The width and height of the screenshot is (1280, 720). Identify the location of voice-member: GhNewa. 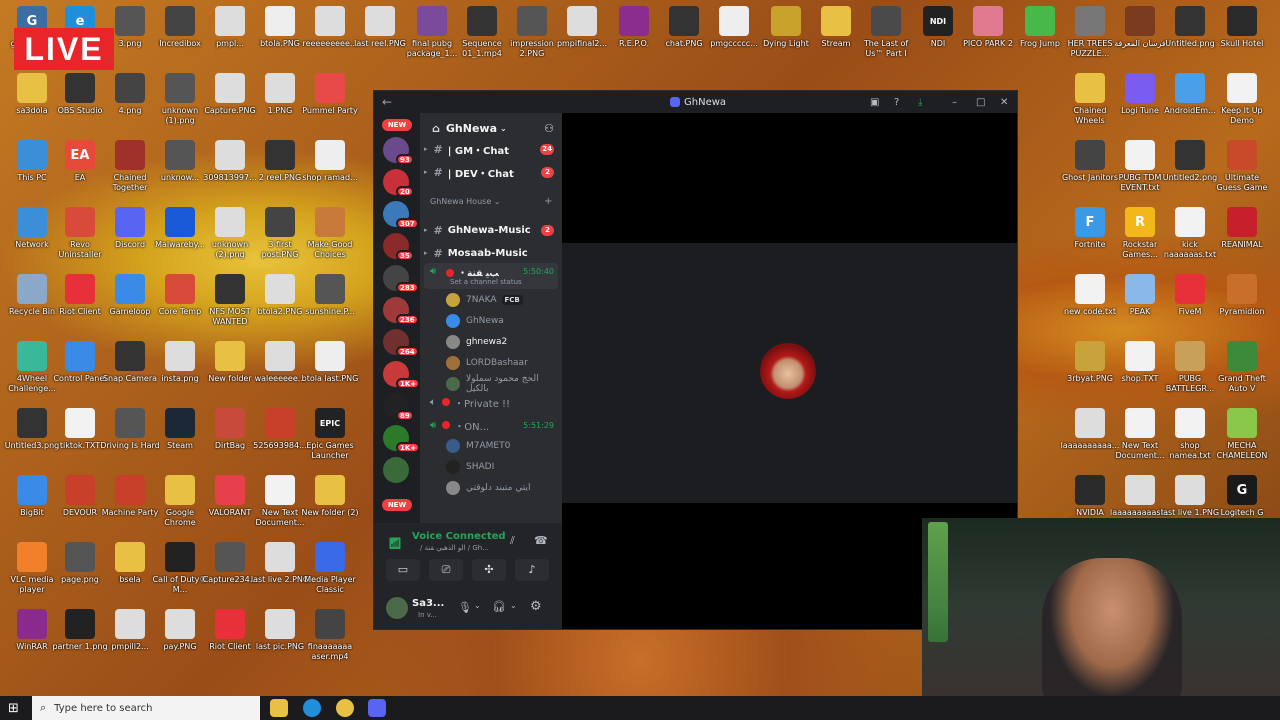
(501, 321).